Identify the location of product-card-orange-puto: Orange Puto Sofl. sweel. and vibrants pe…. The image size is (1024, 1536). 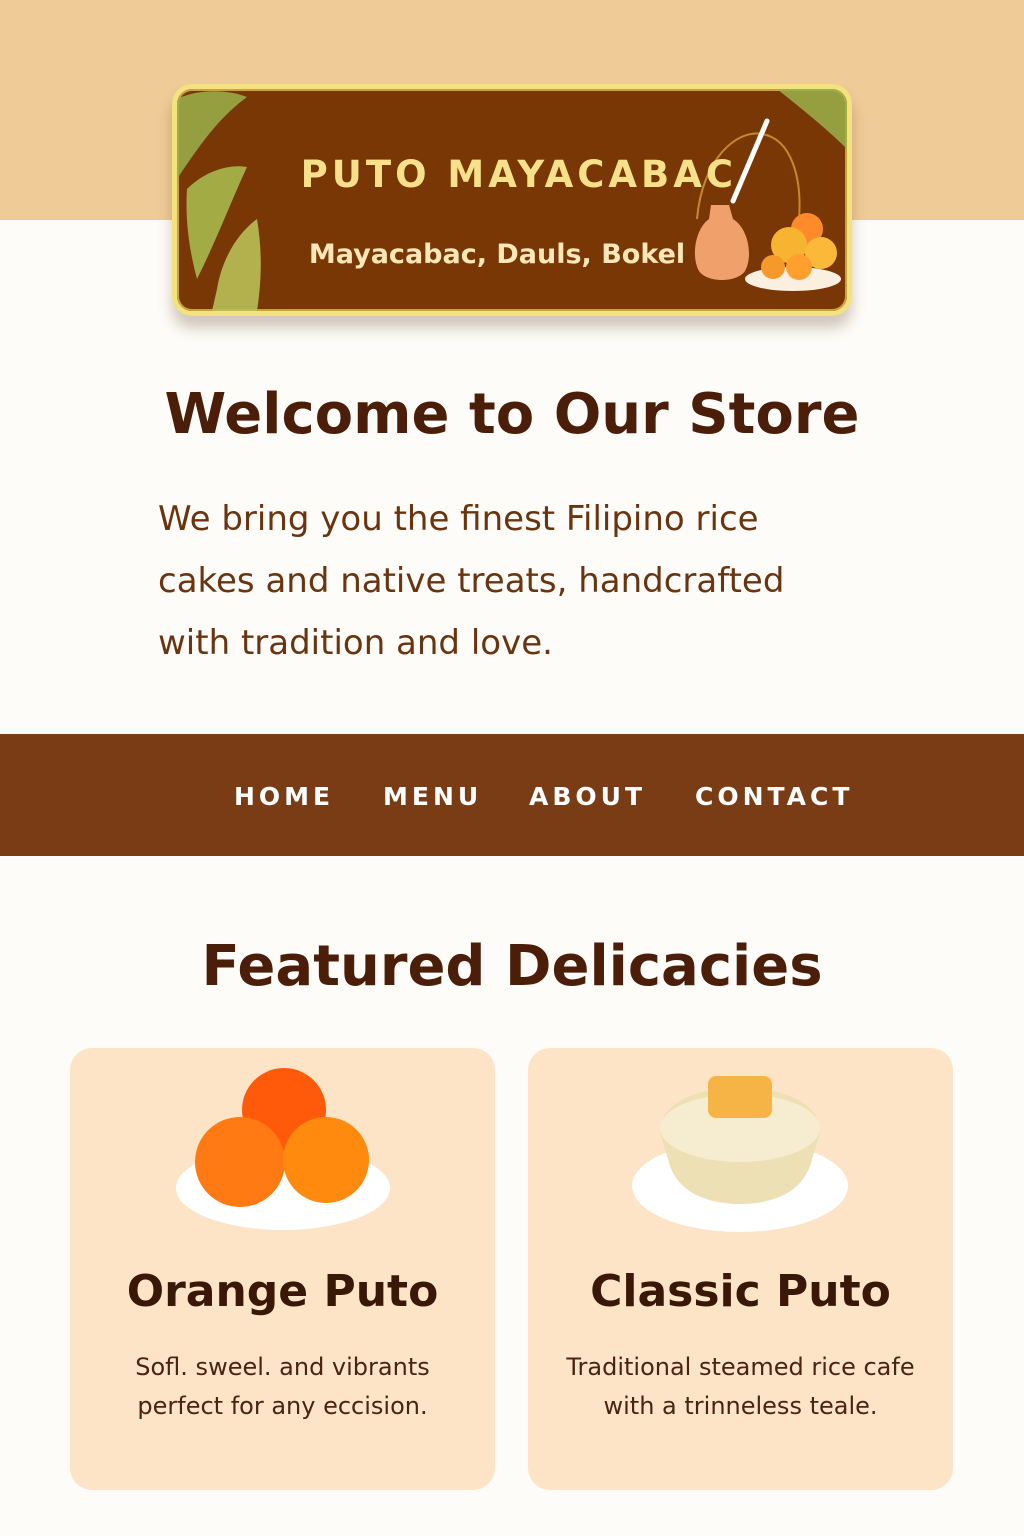
(282, 1269).